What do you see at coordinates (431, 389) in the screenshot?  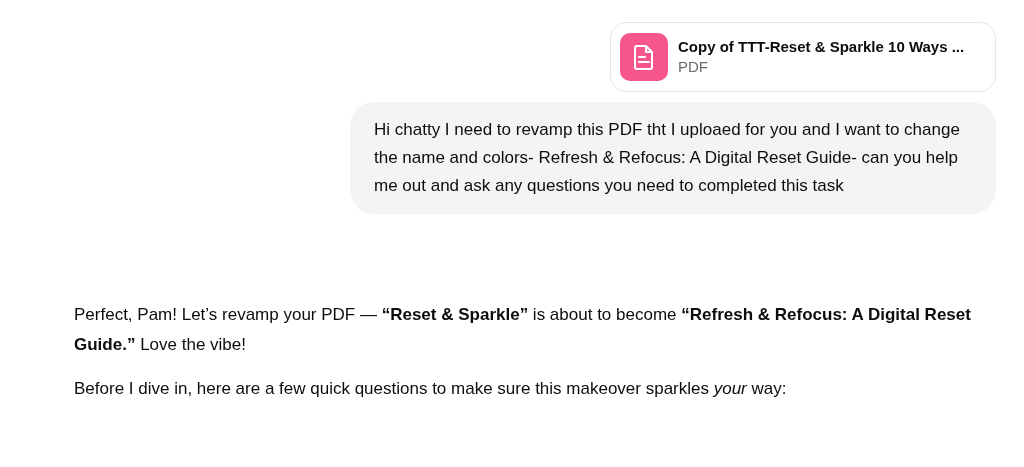 I see `assistant-paragraph: Before I dive in, here are a few quick questions to make sure this makeover sparkles your way:` at bounding box center [431, 389].